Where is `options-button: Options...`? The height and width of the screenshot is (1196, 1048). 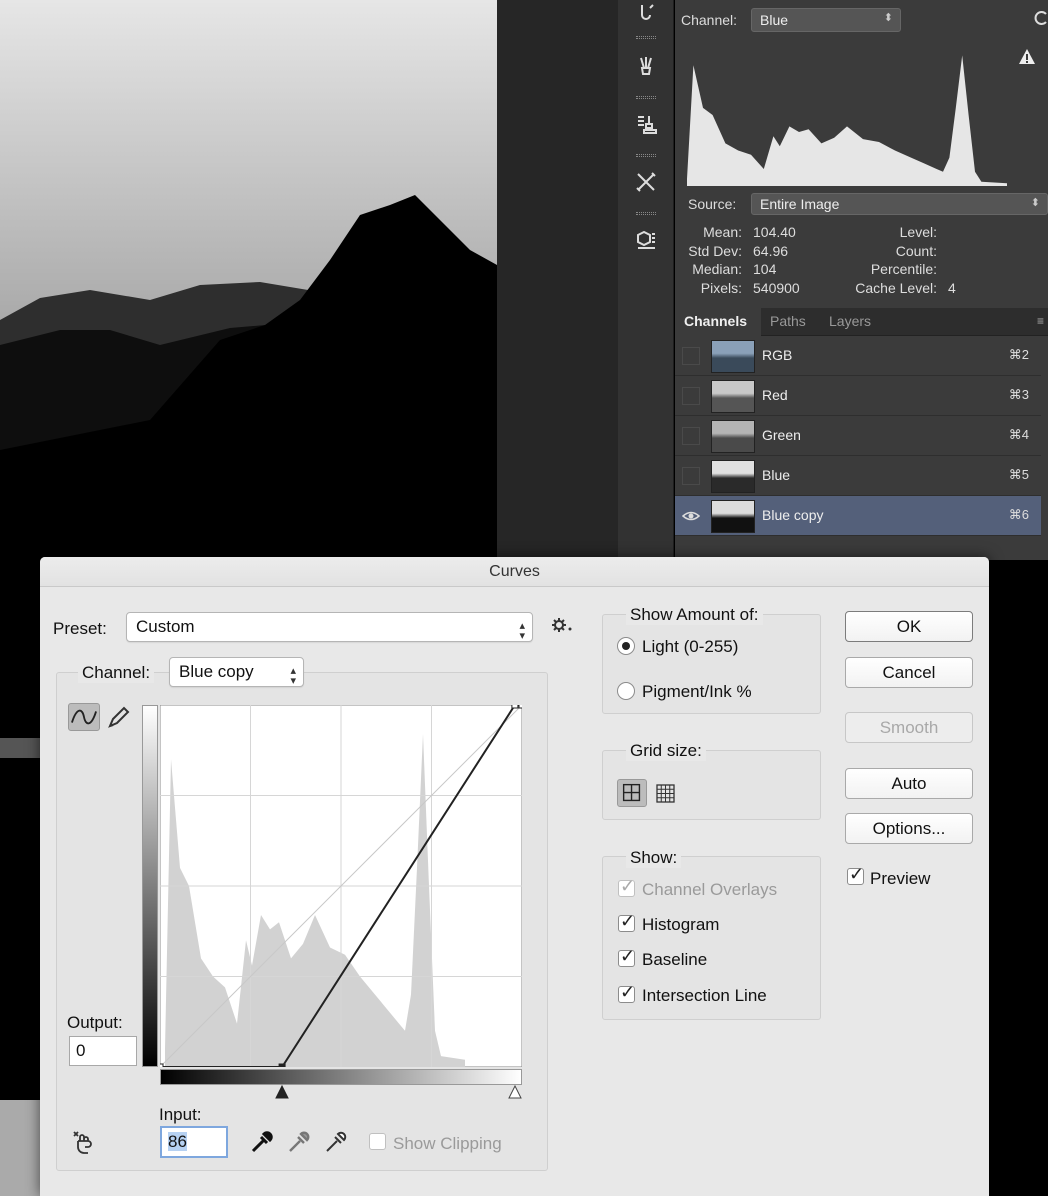
options-button: Options... is located at coordinates (909, 828).